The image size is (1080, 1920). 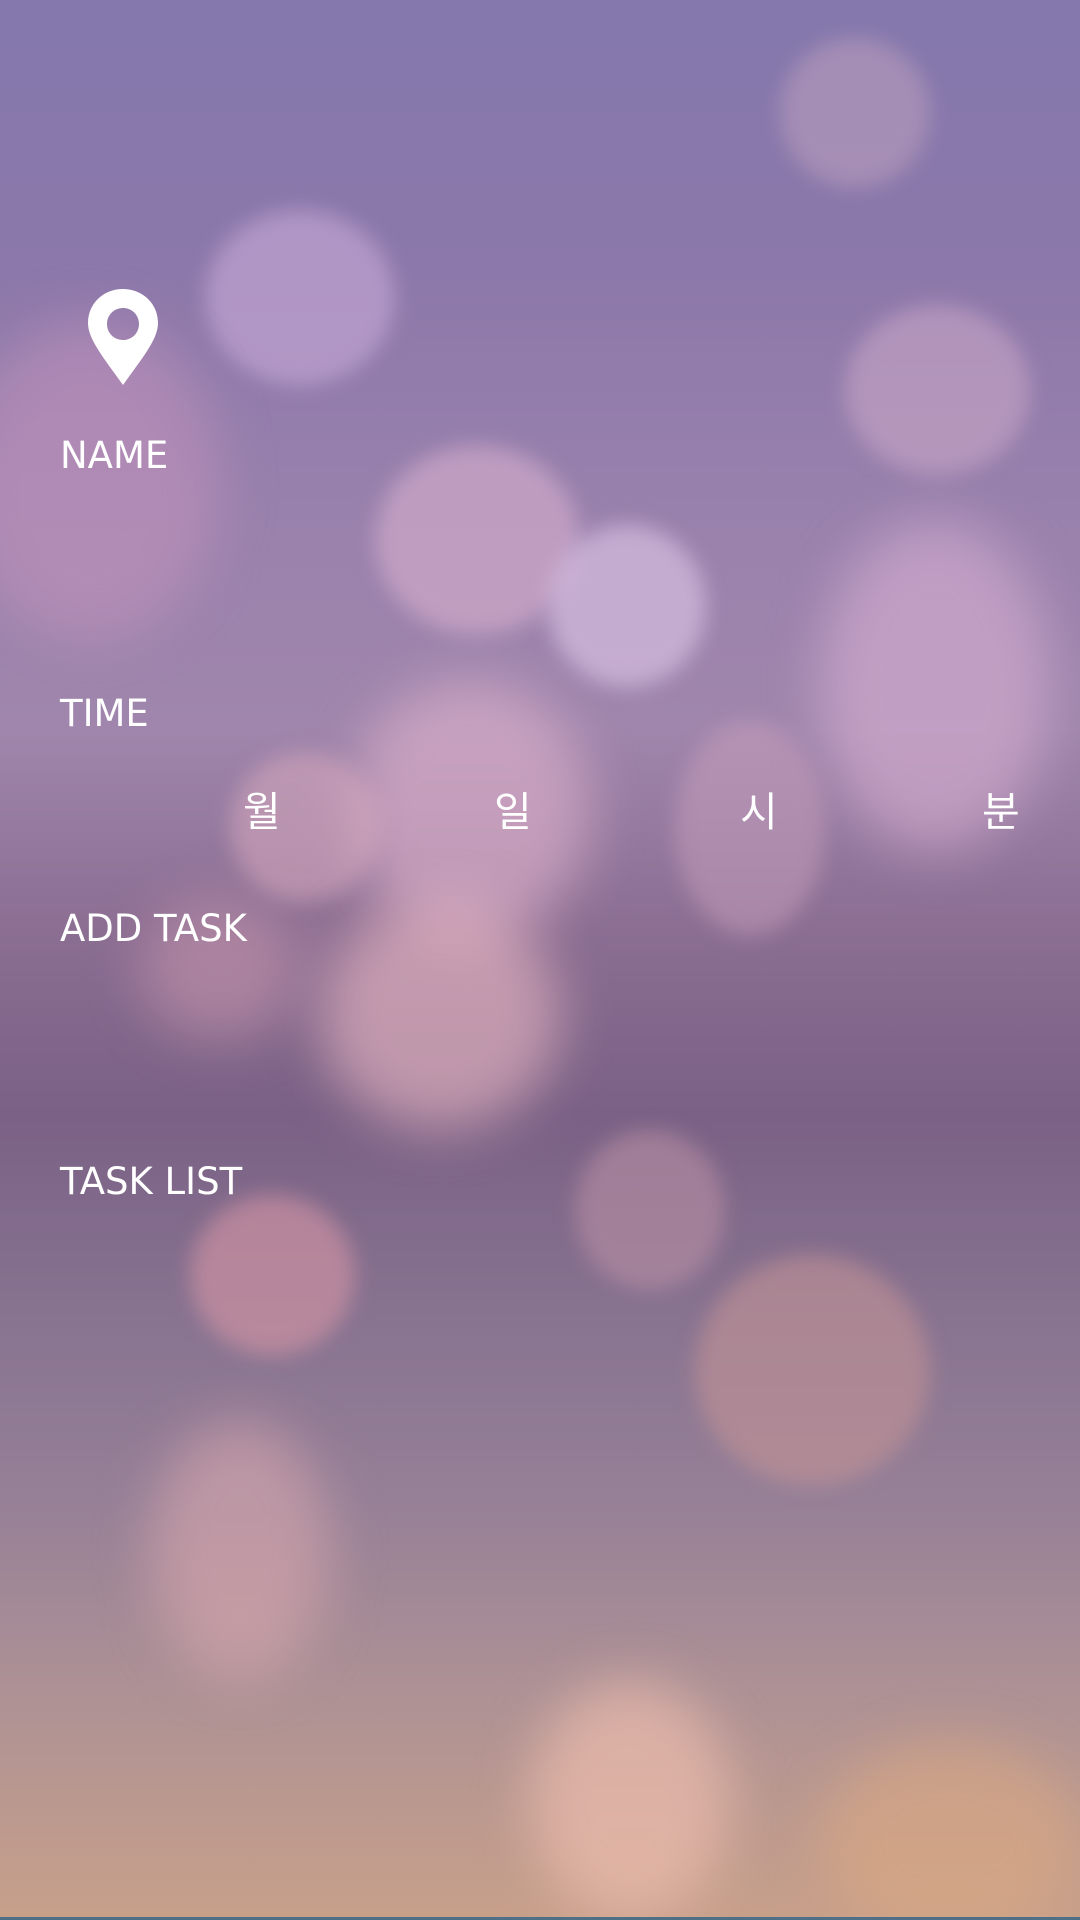 What do you see at coordinates (262, 808) in the screenshot?
I see `month-picker: 월` at bounding box center [262, 808].